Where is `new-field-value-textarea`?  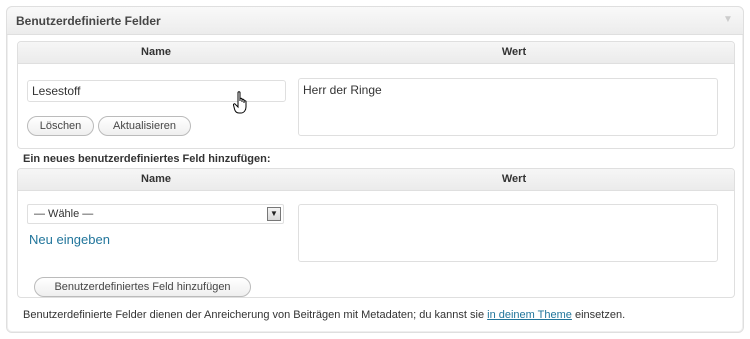 new-field-value-textarea is located at coordinates (508, 233).